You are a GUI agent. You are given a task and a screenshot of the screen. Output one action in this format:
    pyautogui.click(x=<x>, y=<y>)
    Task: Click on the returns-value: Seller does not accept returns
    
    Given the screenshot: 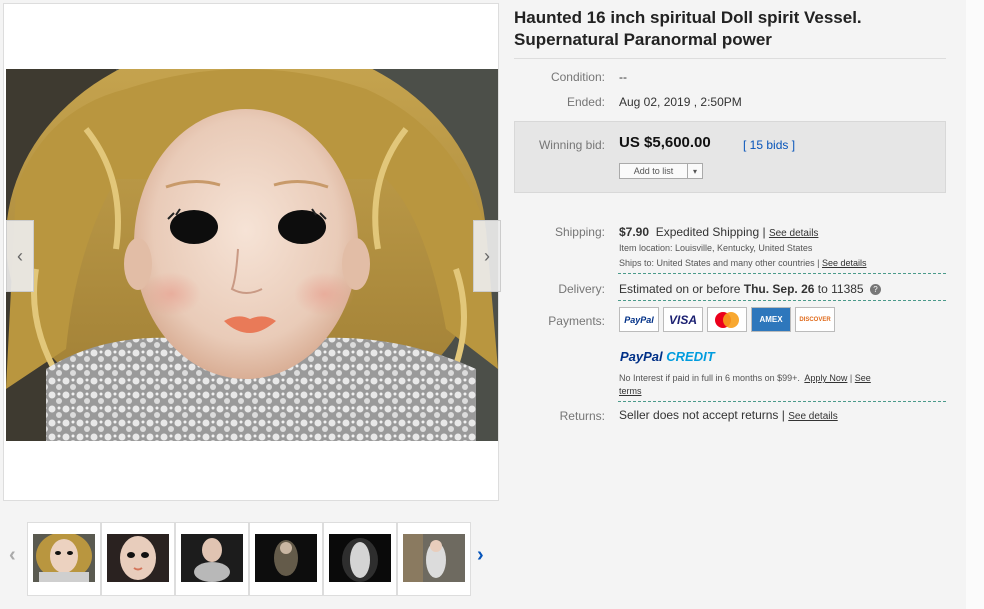 What is the action you would take?
    pyautogui.click(x=699, y=415)
    